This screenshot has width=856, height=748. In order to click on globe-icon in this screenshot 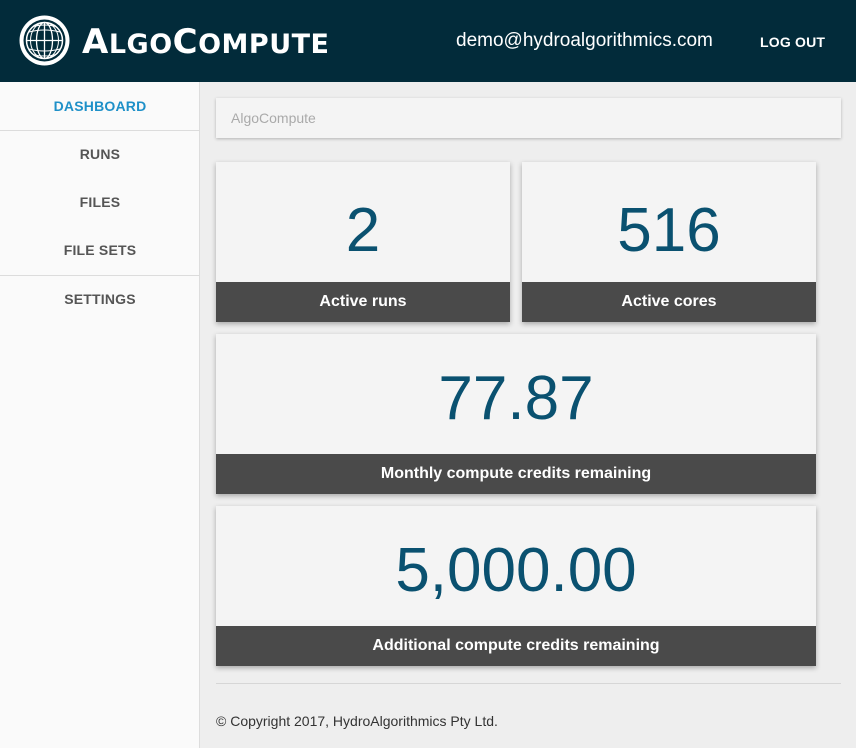, I will do `click(44, 40)`.